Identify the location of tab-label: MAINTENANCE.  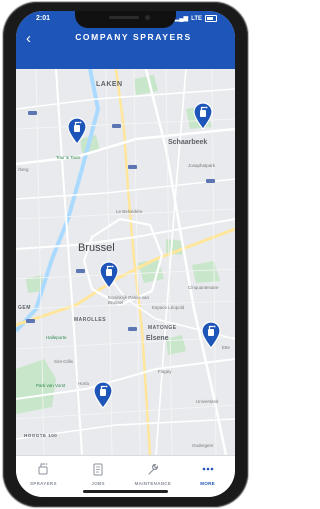
(153, 483).